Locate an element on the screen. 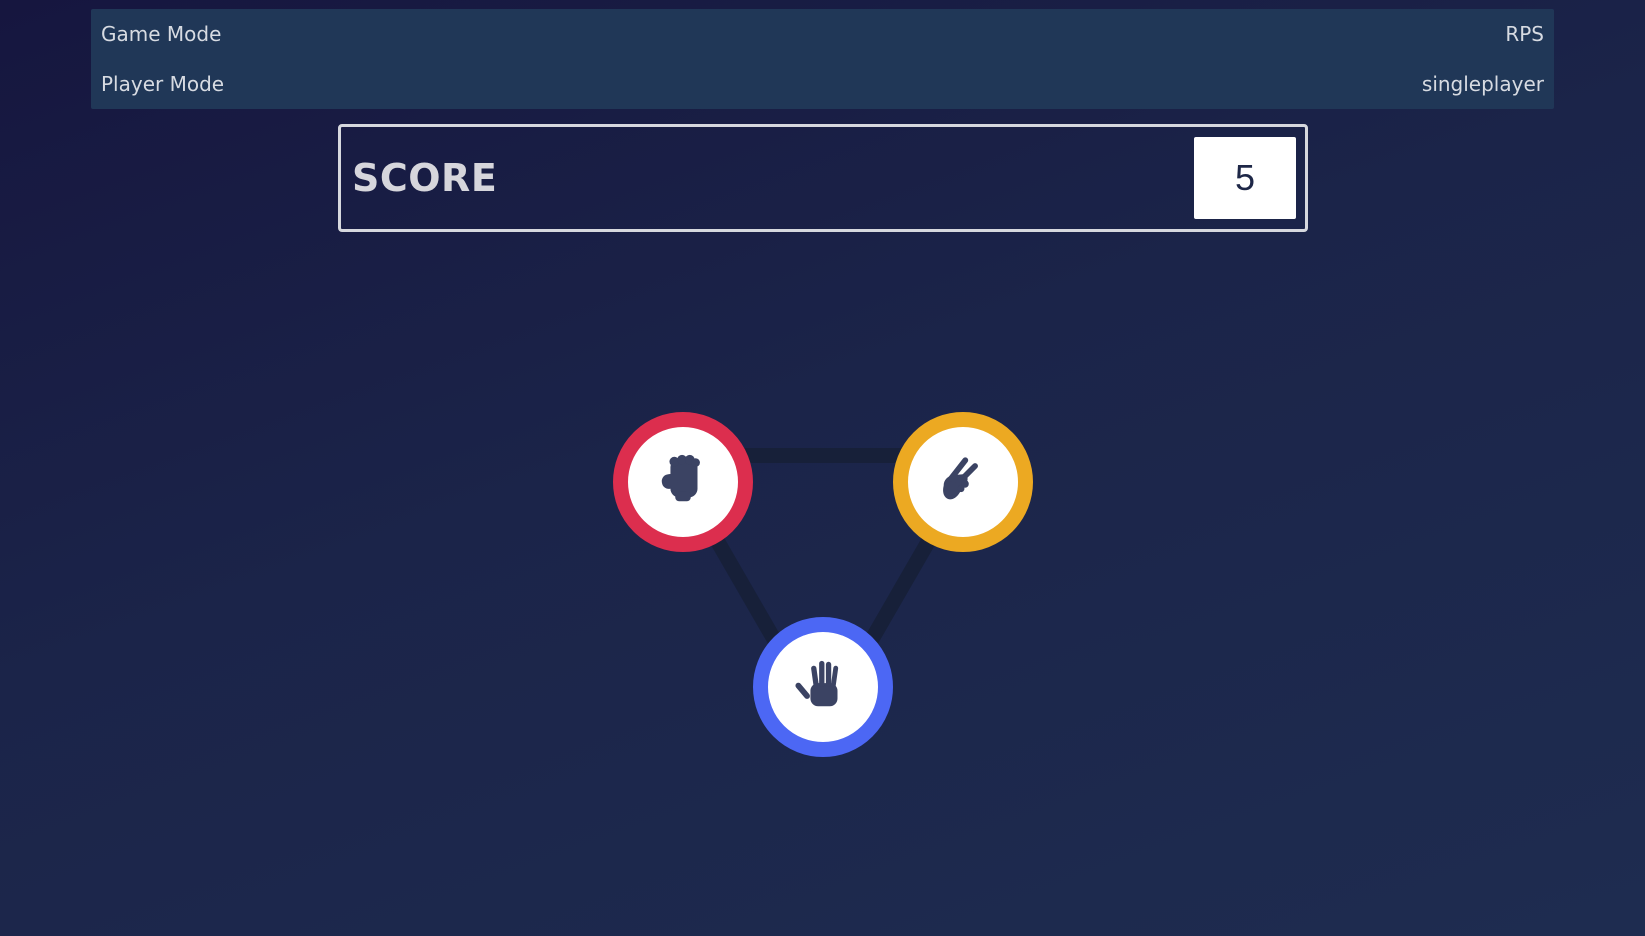  fist-icon is located at coordinates (683, 482).